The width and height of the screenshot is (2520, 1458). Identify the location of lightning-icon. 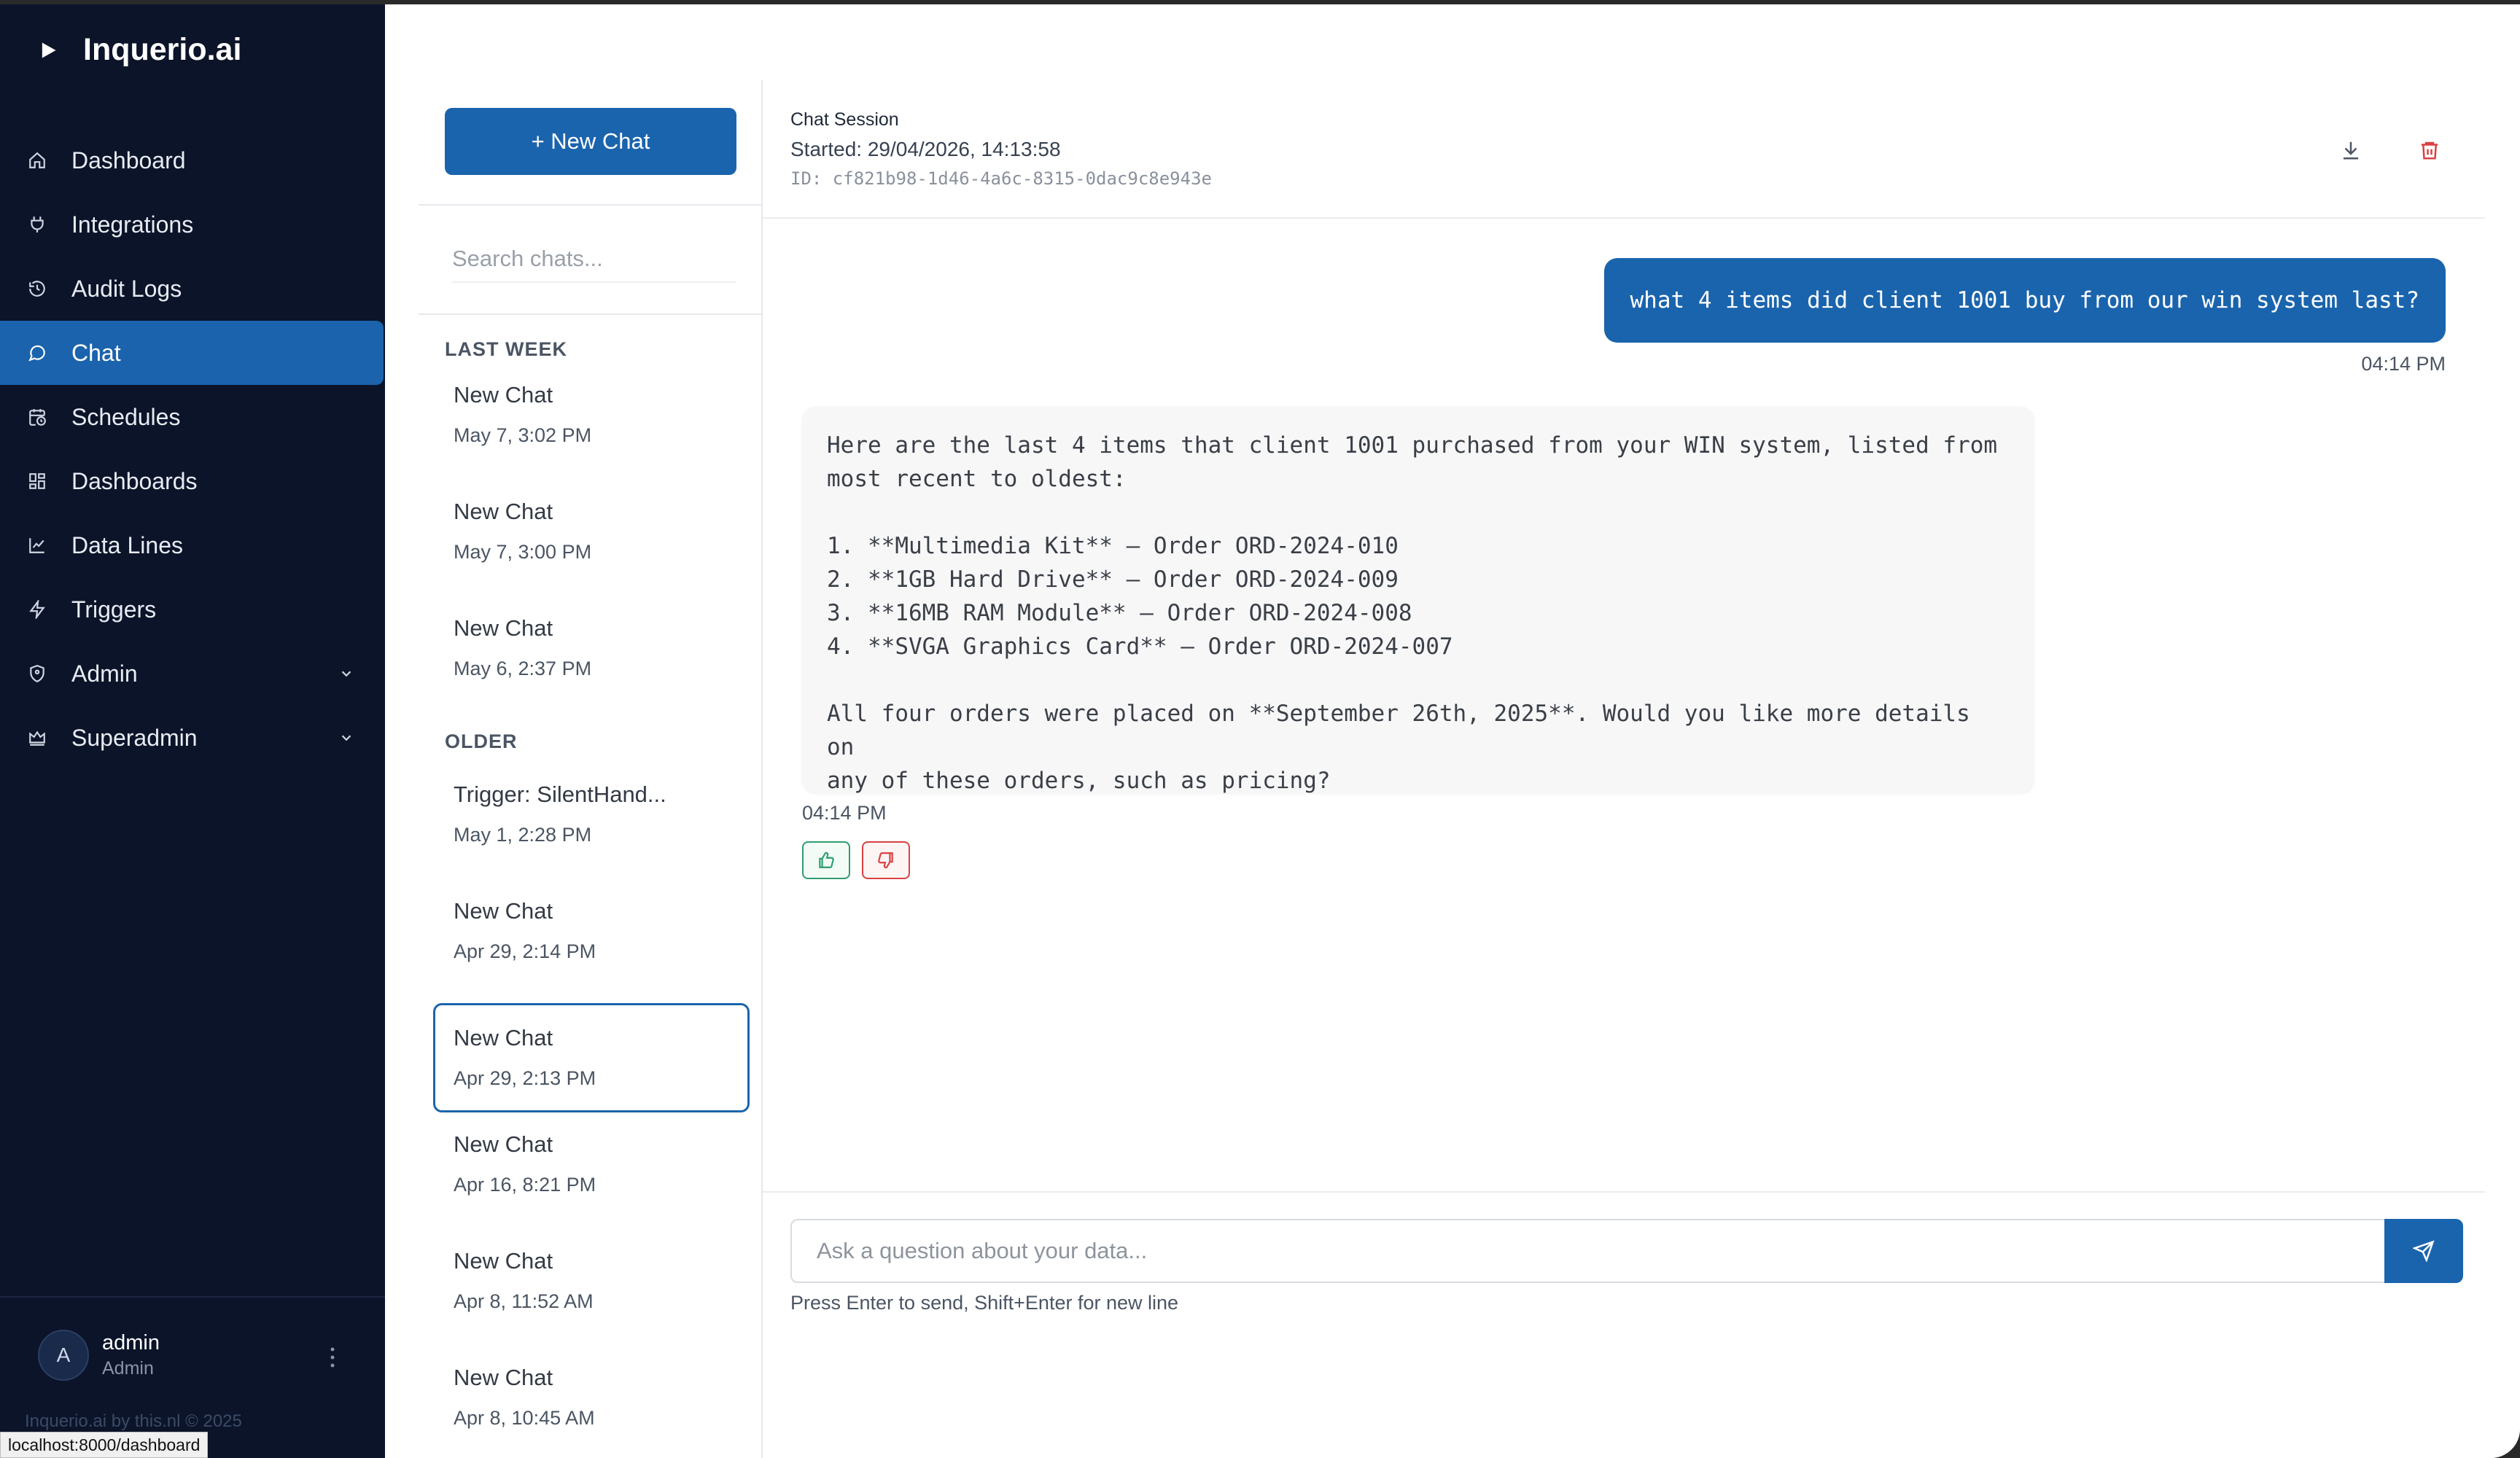
(37, 609).